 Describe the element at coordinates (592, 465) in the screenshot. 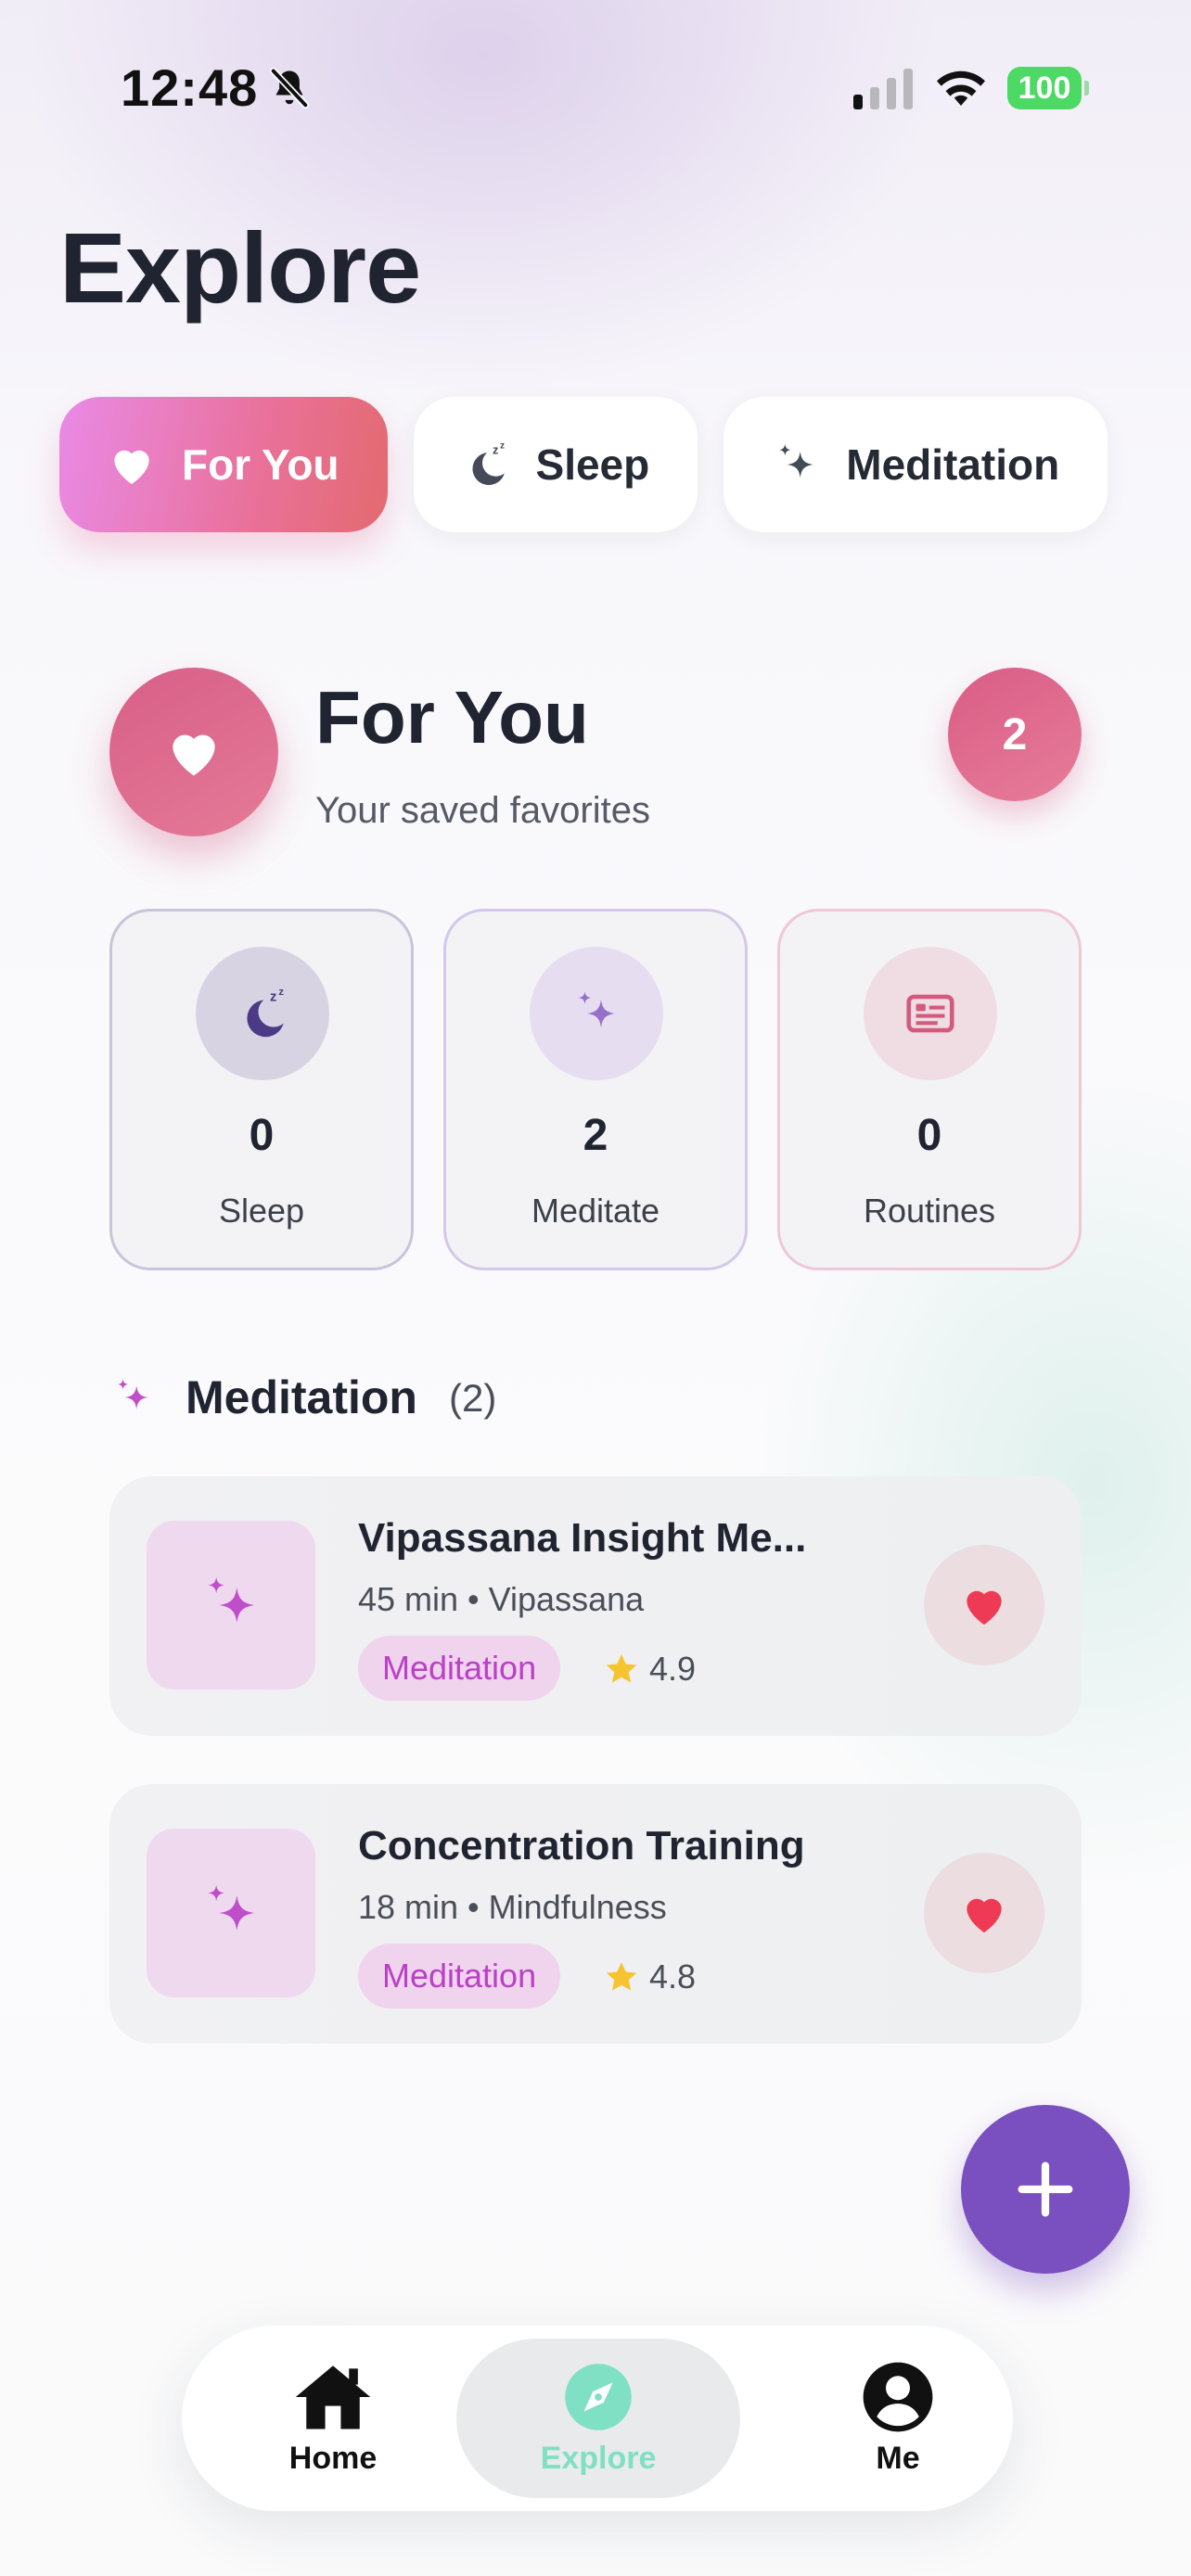

I see `tab-sleep-label: Sleep` at that location.